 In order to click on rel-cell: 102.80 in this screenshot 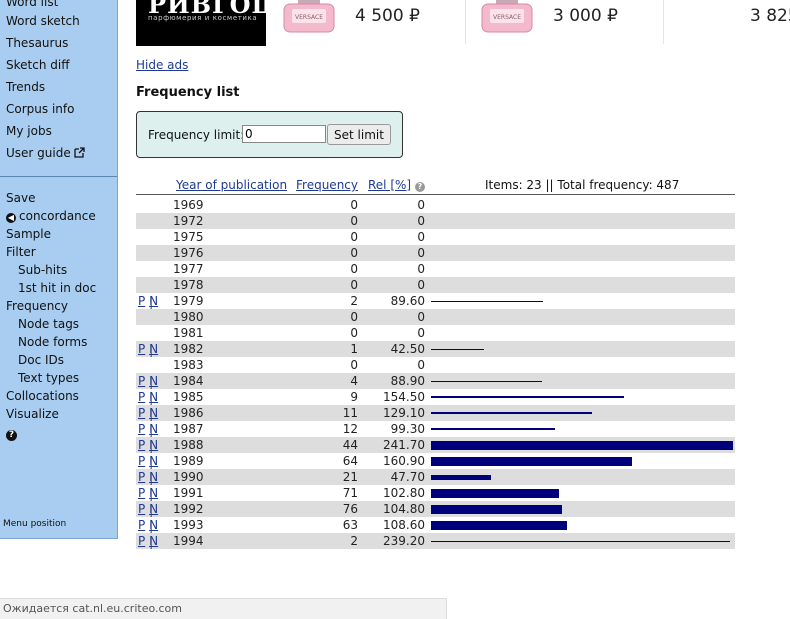, I will do `click(404, 493)`.